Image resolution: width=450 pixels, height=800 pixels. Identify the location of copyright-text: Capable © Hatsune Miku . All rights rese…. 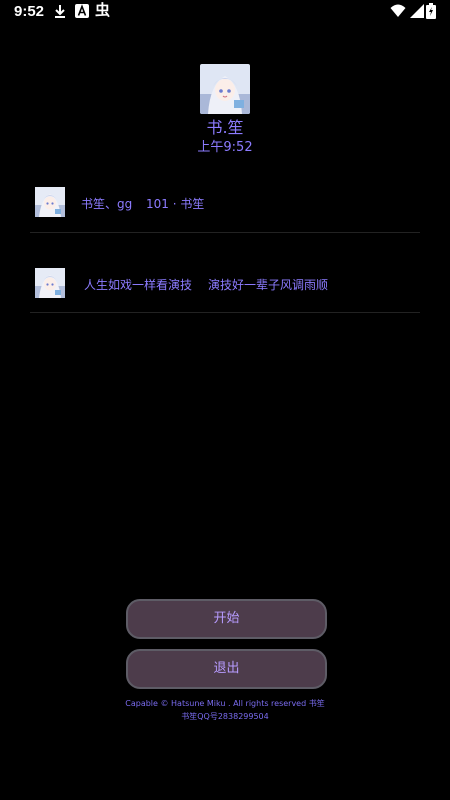
(225, 703).